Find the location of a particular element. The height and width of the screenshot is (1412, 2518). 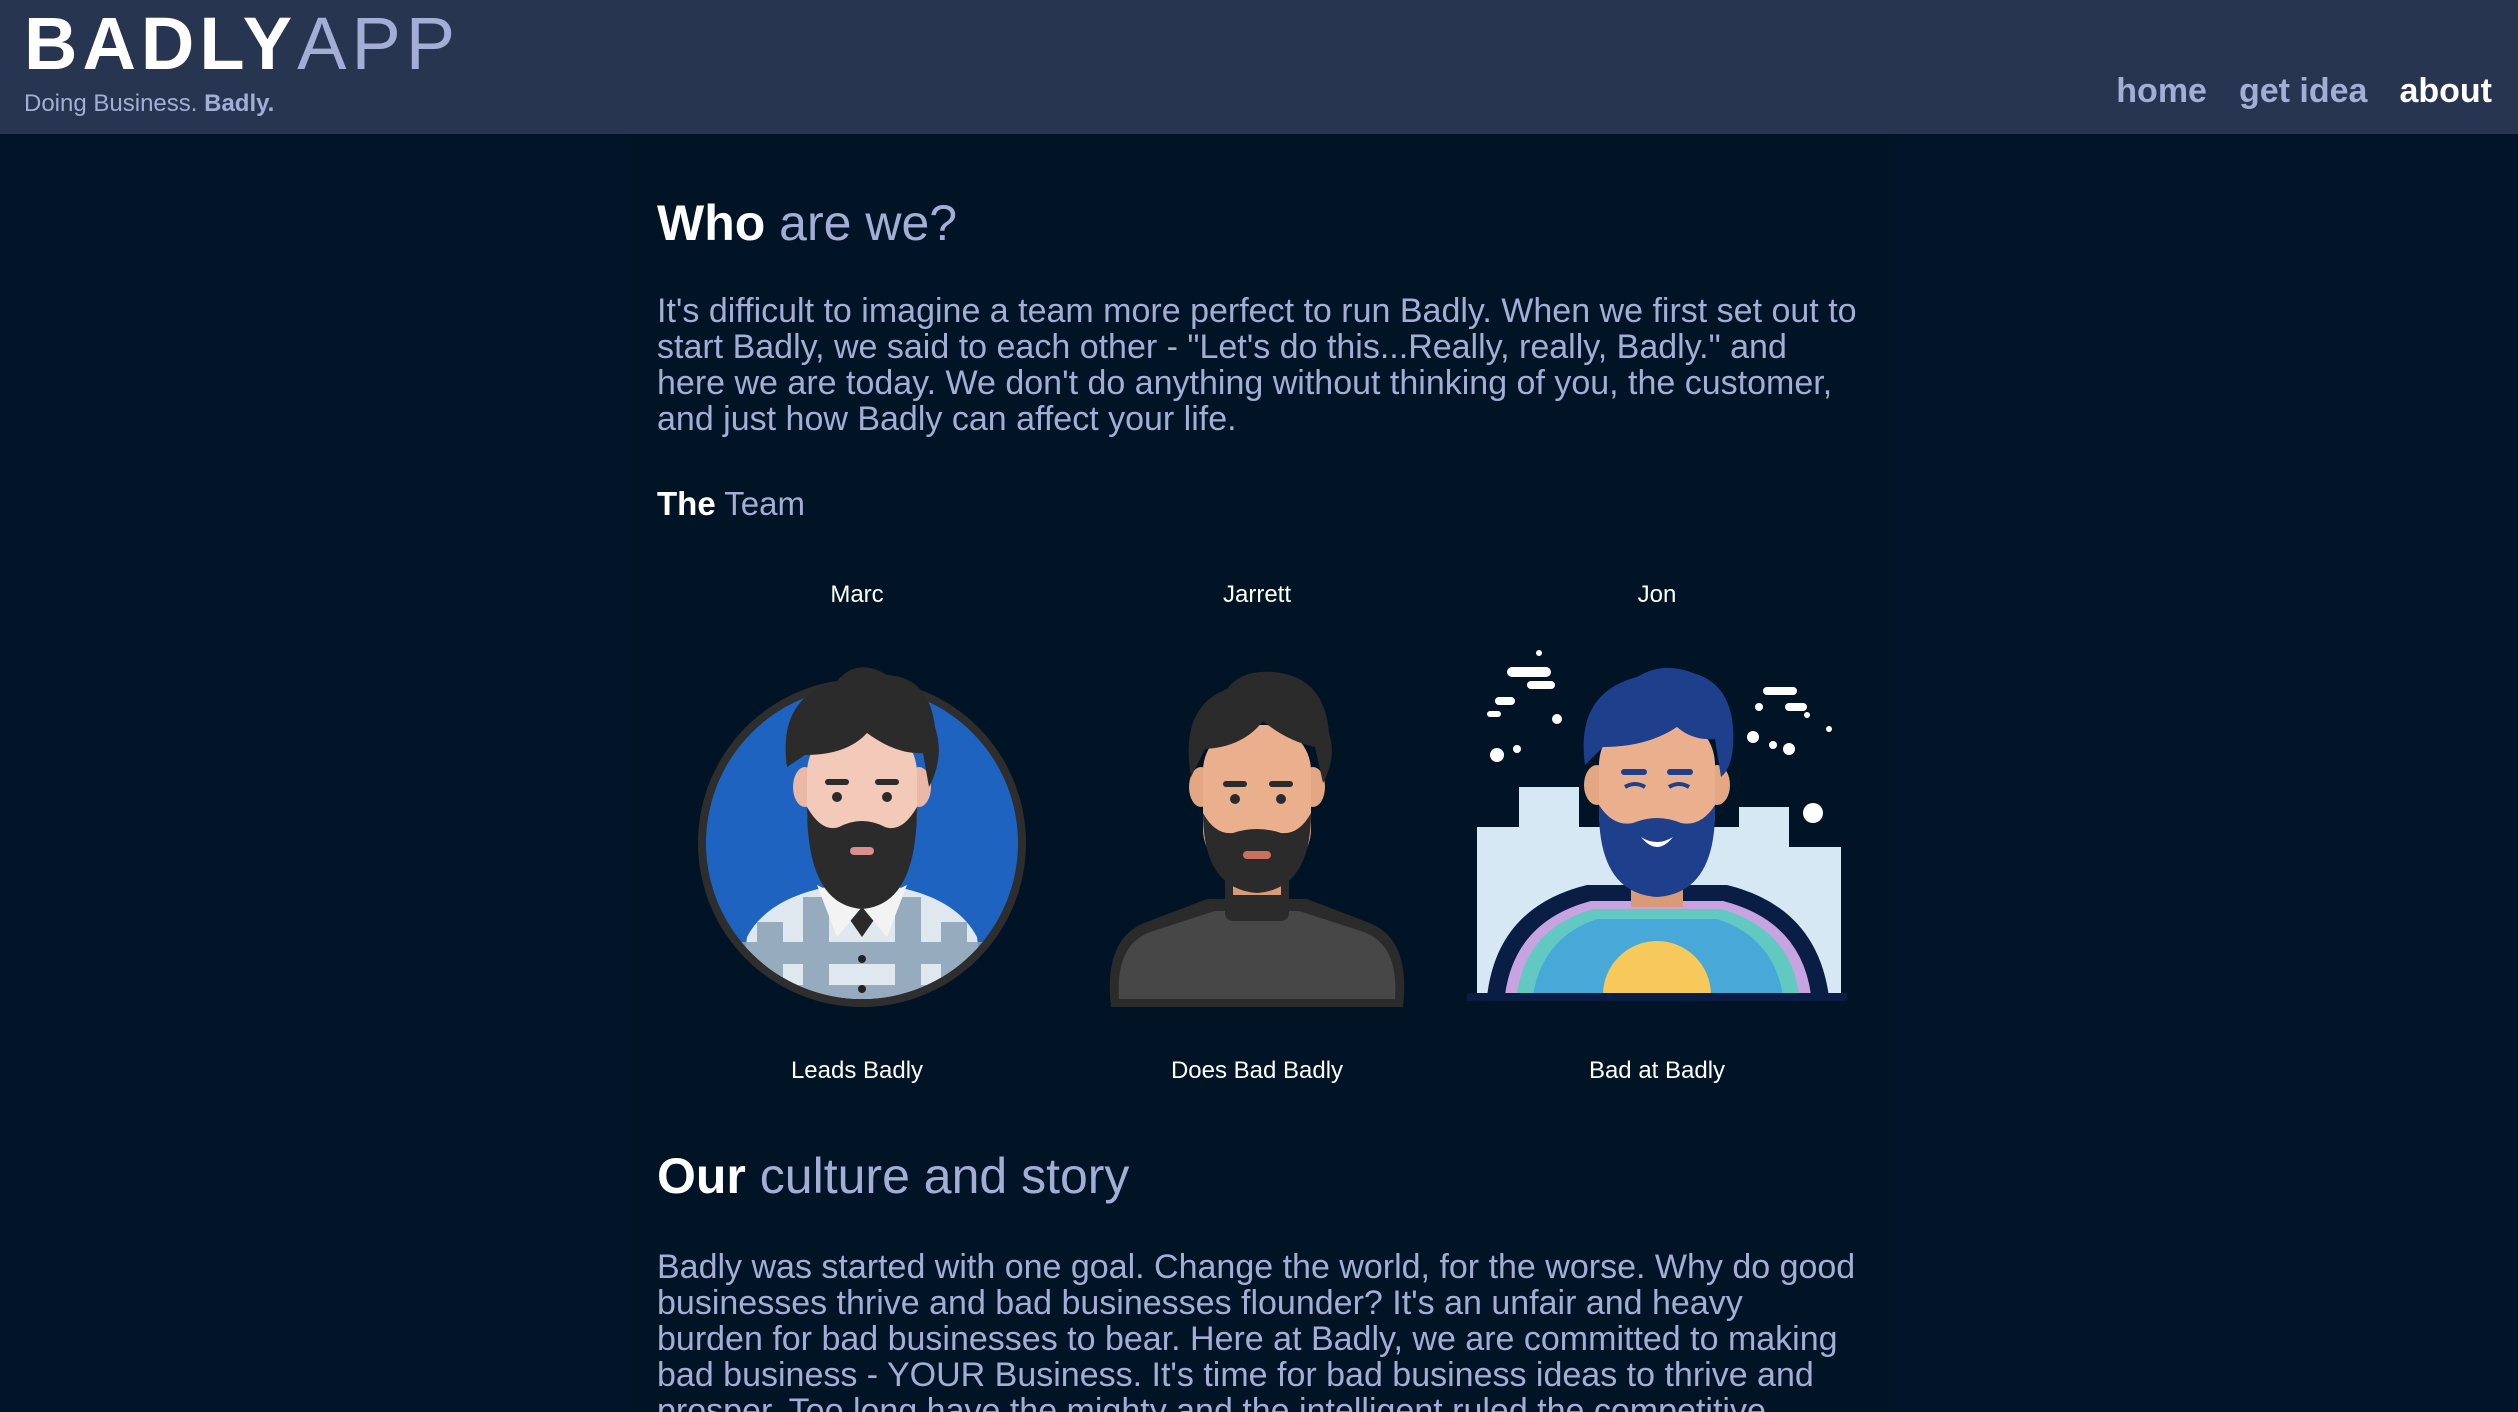

tagline-bold: Badly. is located at coordinates (239, 103).